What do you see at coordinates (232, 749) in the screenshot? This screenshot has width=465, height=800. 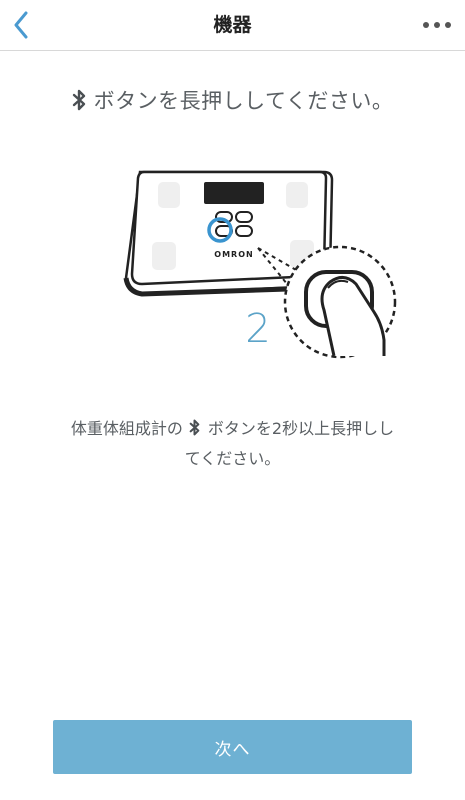 I see `next-button-label: 次へ` at bounding box center [232, 749].